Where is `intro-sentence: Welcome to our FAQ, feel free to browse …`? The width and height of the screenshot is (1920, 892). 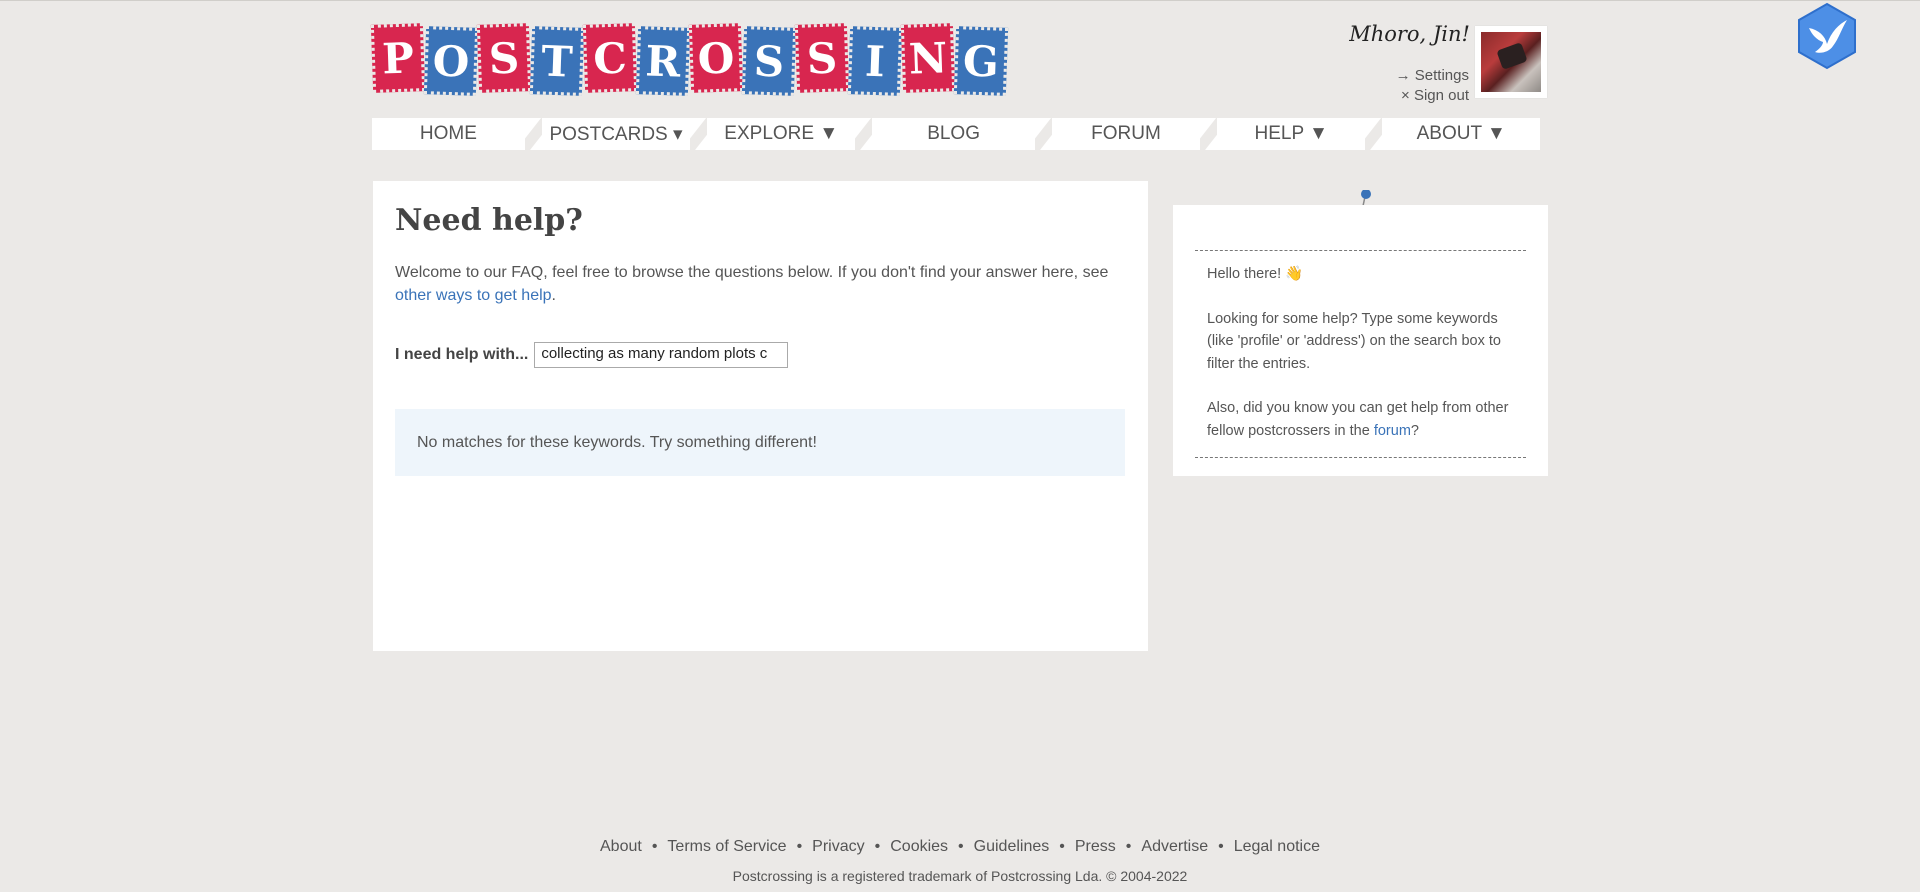
intro-sentence: Welcome to our FAQ, feel free to browse … is located at coordinates (752, 272).